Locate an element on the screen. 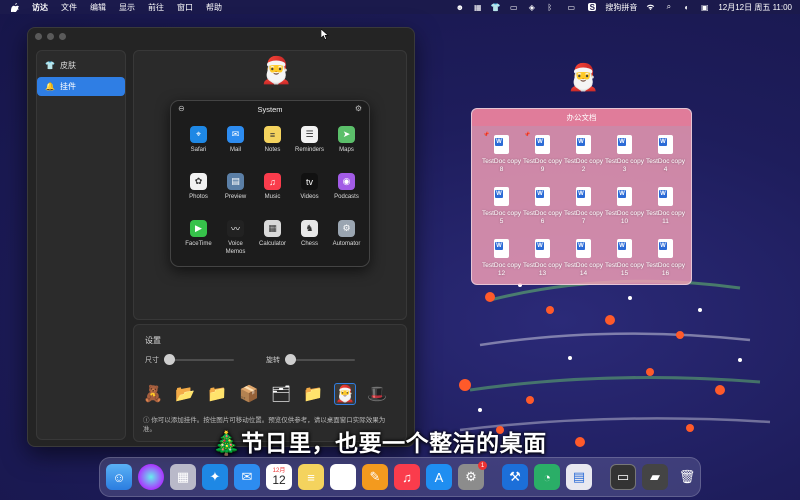 This screenshot has height=500, width=800. santa-hat2-icon: 🎄 is located at coordinates (400, 394).